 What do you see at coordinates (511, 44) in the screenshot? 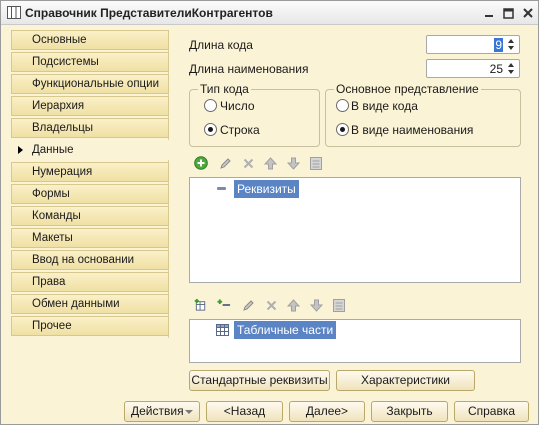
I see `code-length-spinner` at bounding box center [511, 44].